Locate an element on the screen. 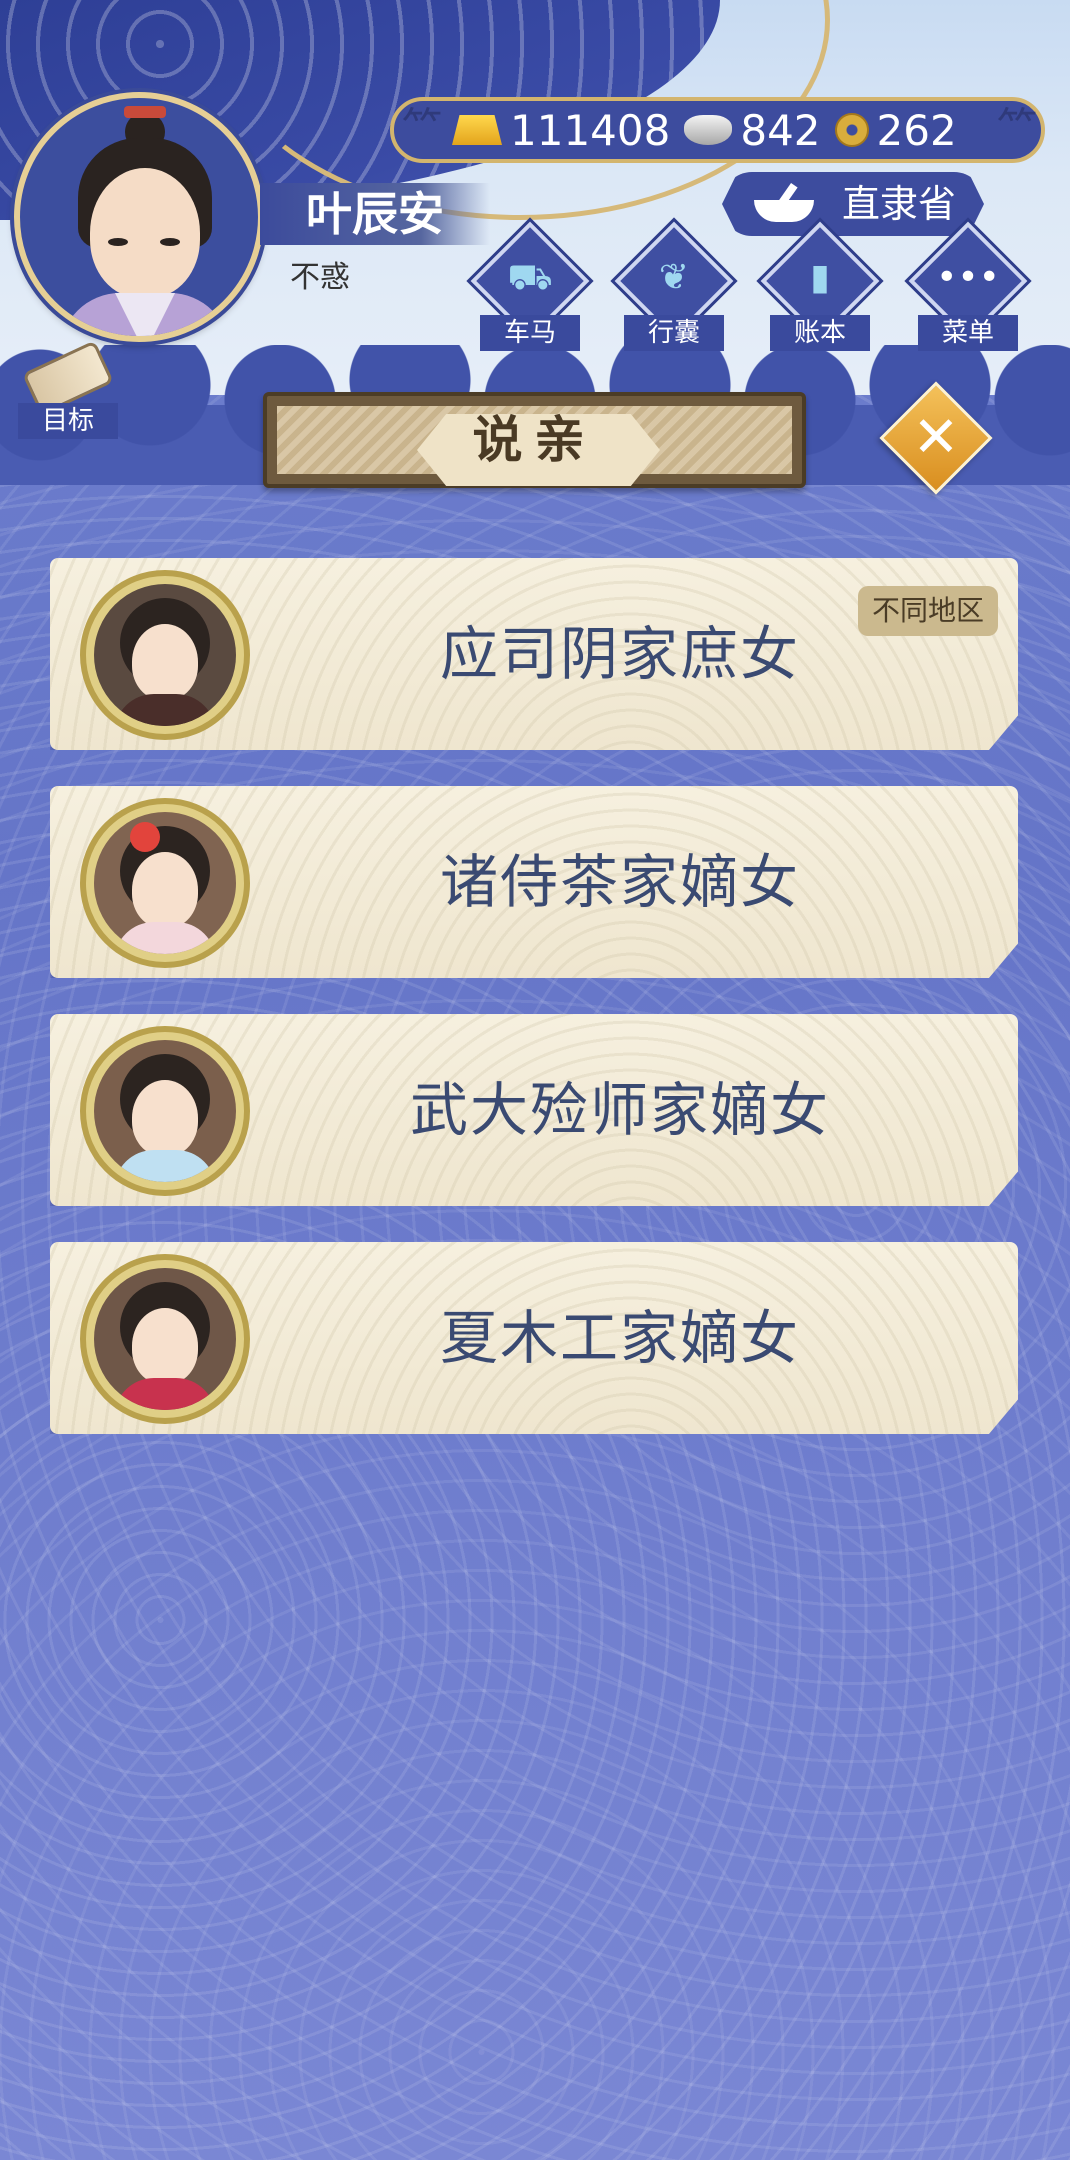  candidate-card: 诸侍茶家嫡女 is located at coordinates (534, 882).